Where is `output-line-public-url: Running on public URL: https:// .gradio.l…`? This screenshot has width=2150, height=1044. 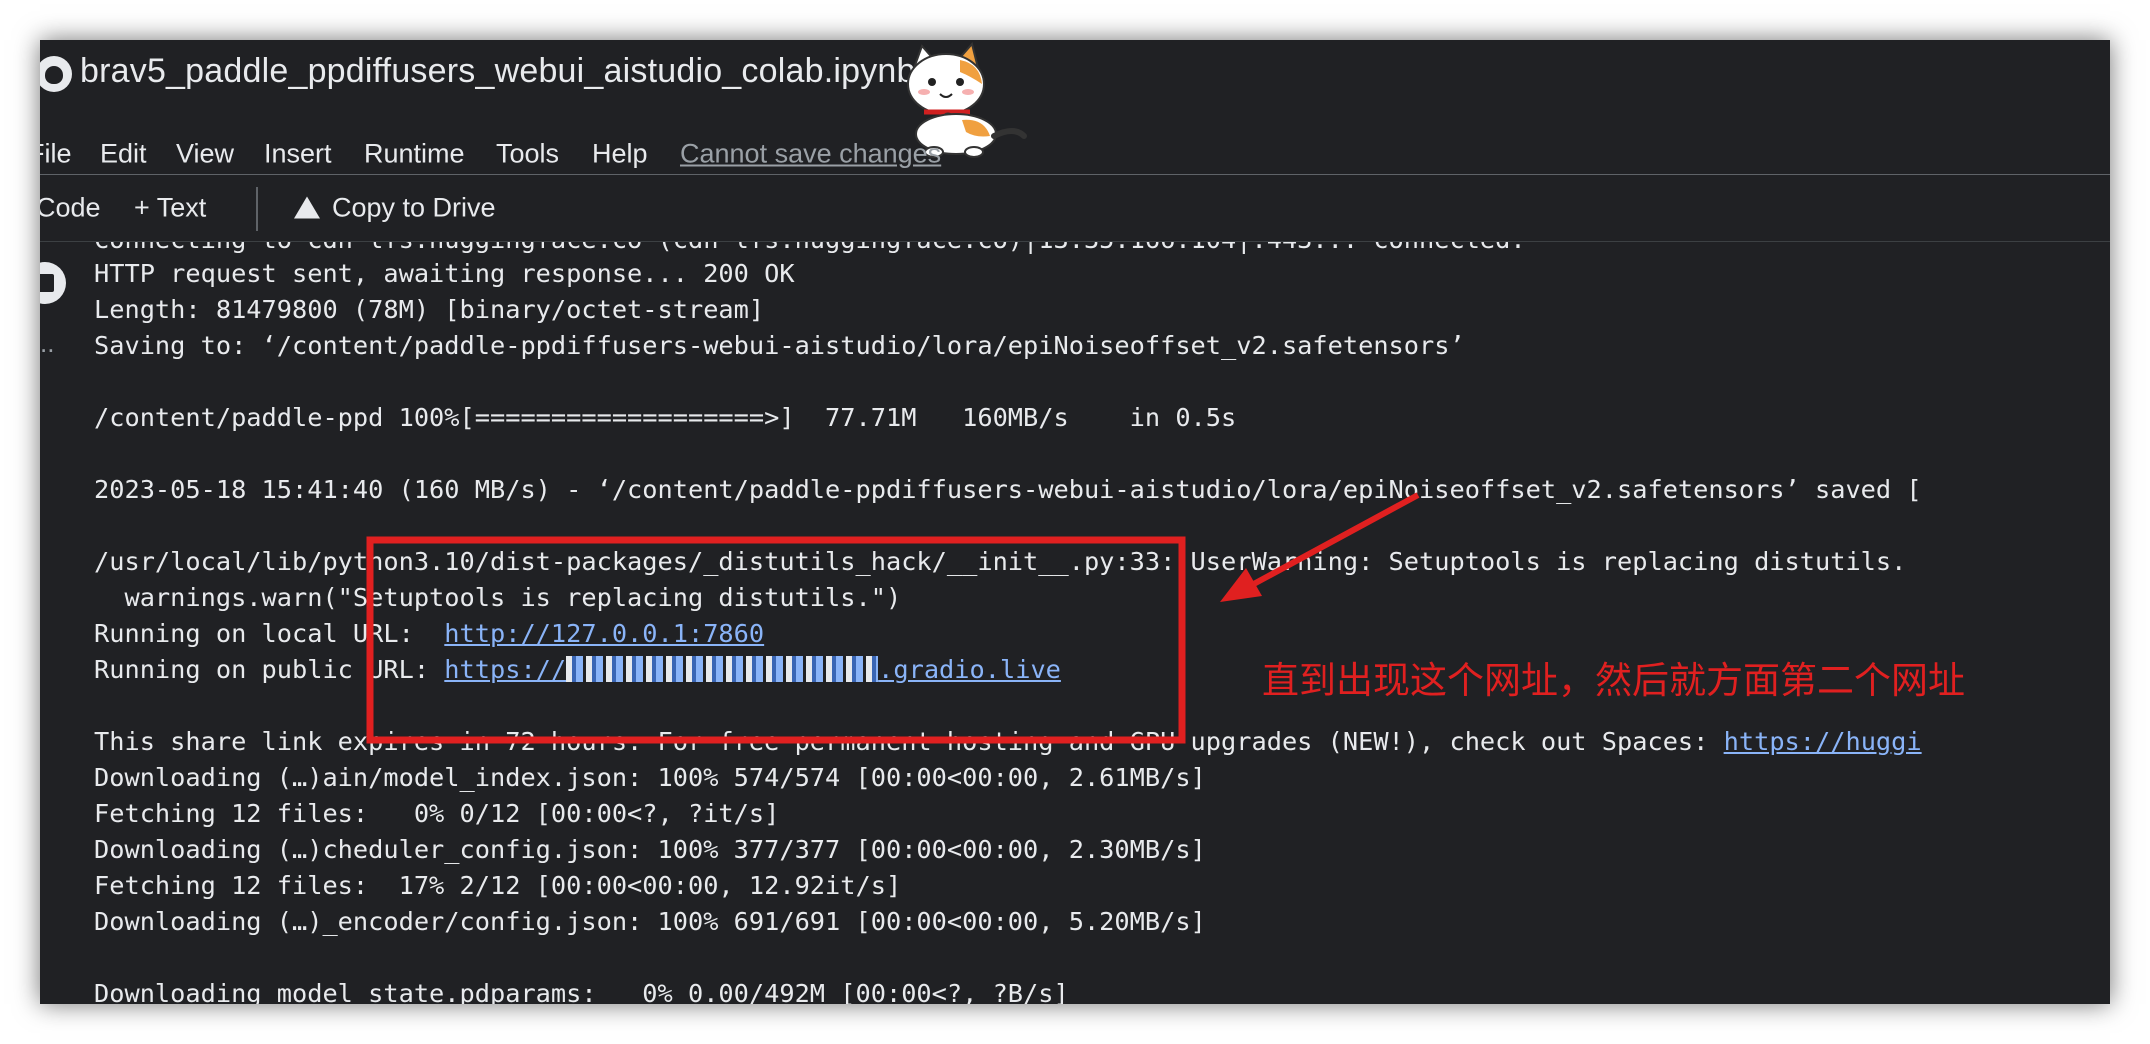
output-line-public-url: Running on public URL: https:// .gradio.l… is located at coordinates (577, 670).